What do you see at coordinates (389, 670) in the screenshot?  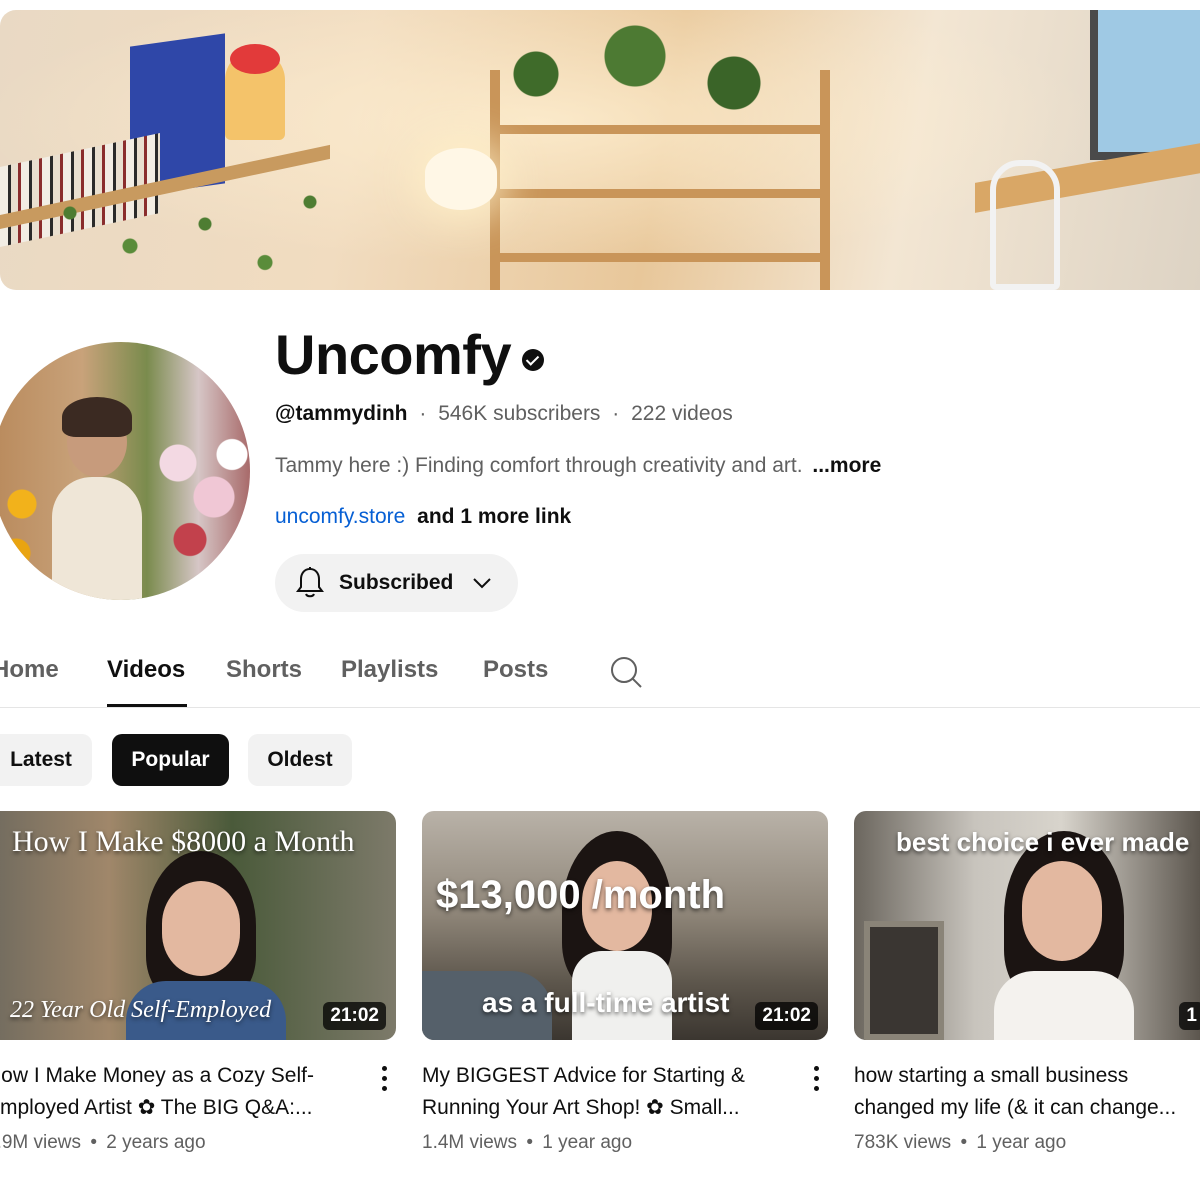 I see `tab-playlists: Playlists` at bounding box center [389, 670].